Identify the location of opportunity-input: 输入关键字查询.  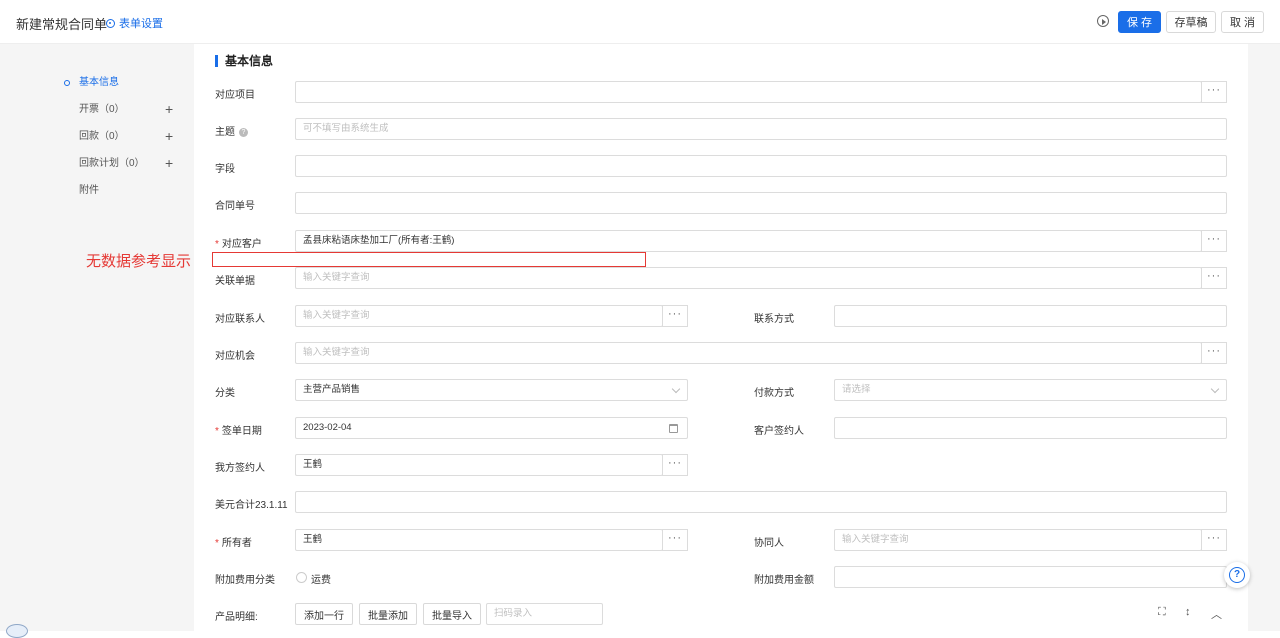
(748, 353).